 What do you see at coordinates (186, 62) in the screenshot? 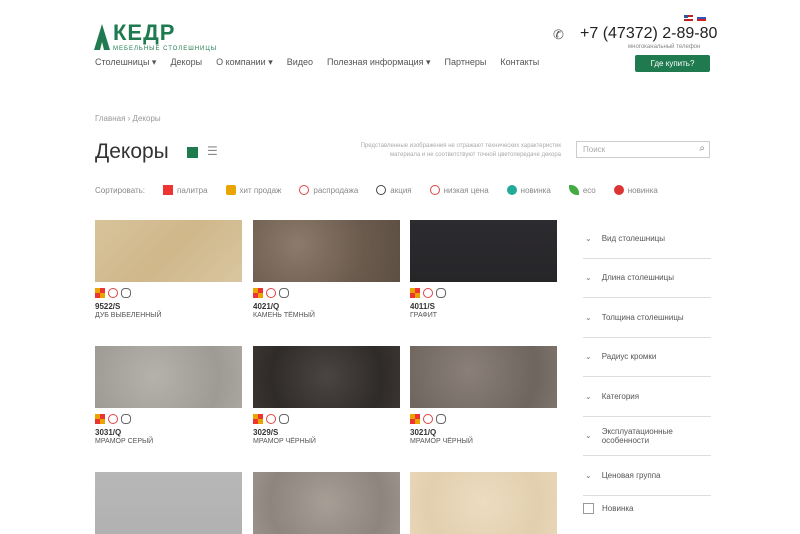
I see `nav-item-decors: Декоры` at bounding box center [186, 62].